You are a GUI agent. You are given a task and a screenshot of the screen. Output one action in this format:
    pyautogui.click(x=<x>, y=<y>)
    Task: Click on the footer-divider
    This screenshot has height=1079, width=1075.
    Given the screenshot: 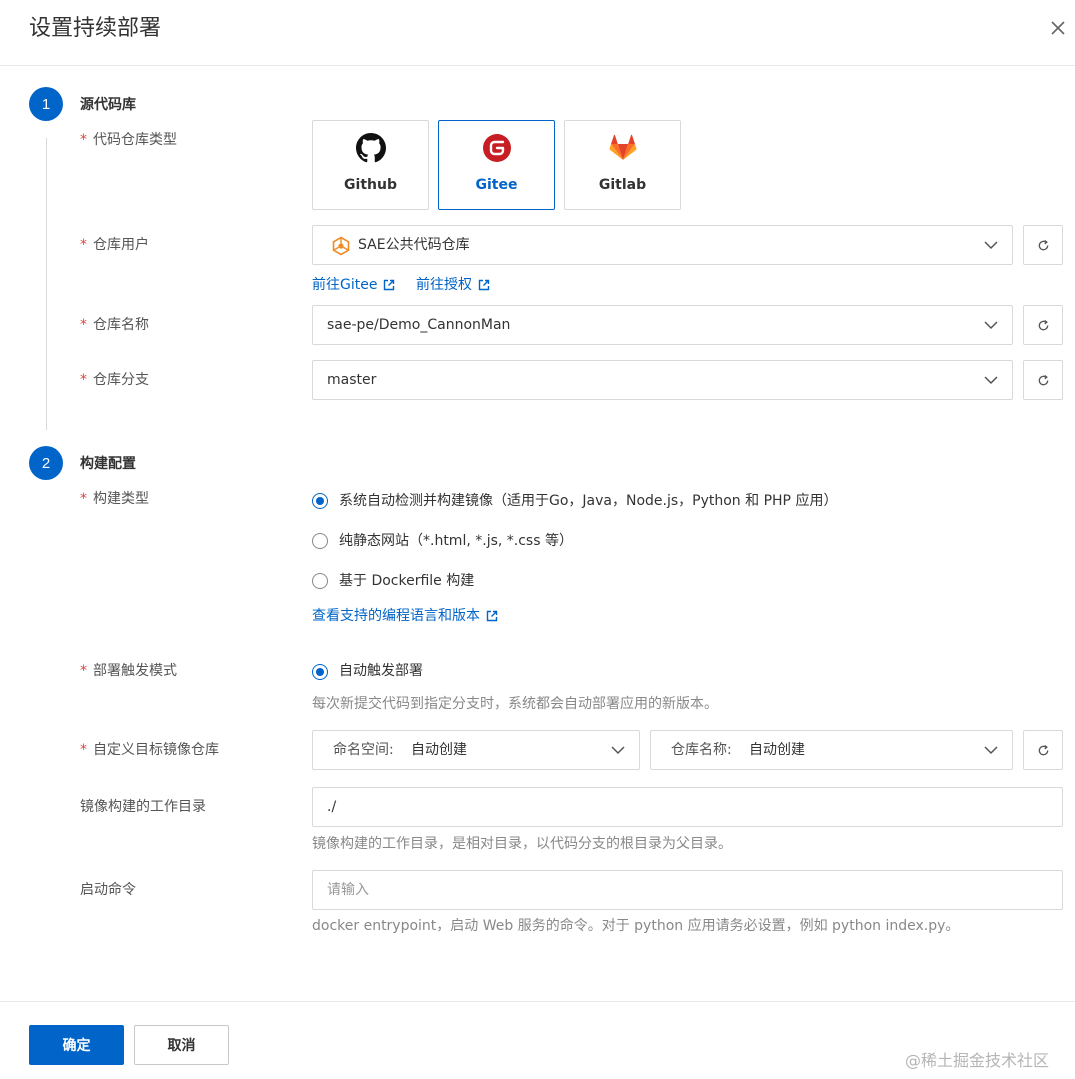 What is the action you would take?
    pyautogui.click(x=537, y=1001)
    